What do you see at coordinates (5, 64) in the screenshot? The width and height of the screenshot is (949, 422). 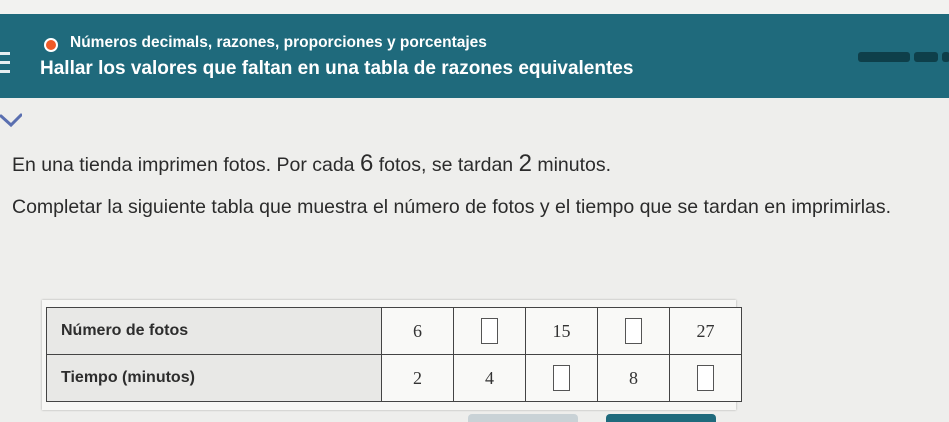 I see `menu-icon` at bounding box center [5, 64].